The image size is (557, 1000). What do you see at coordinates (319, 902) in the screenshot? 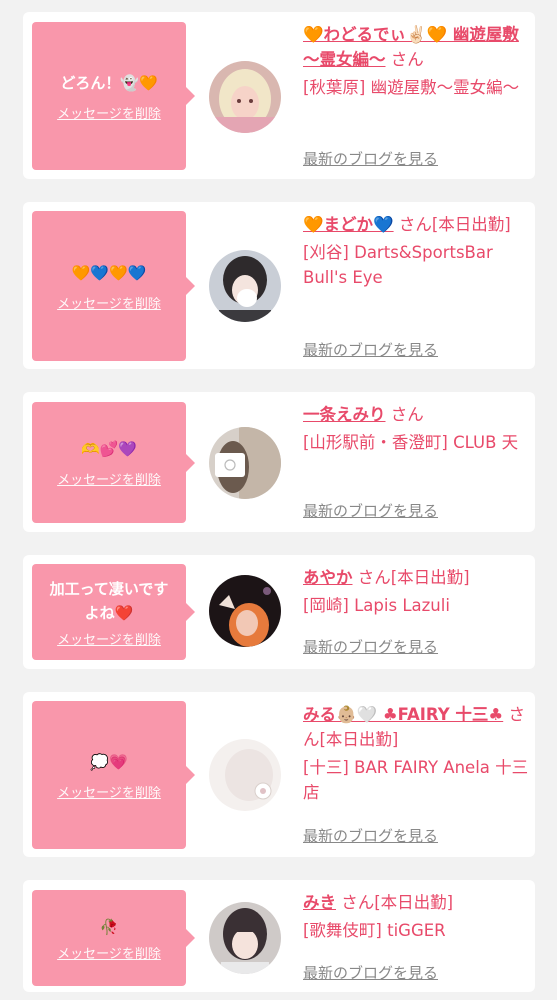
I see `user-name-link: みき` at bounding box center [319, 902].